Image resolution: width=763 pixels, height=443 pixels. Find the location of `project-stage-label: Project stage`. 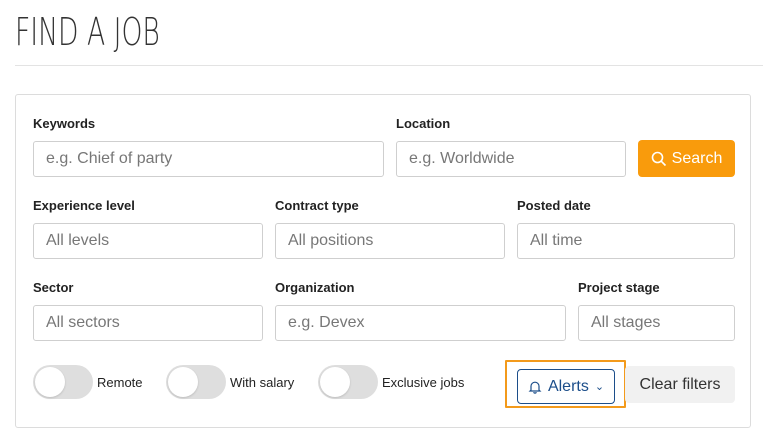

project-stage-label: Project stage is located at coordinates (619, 287).